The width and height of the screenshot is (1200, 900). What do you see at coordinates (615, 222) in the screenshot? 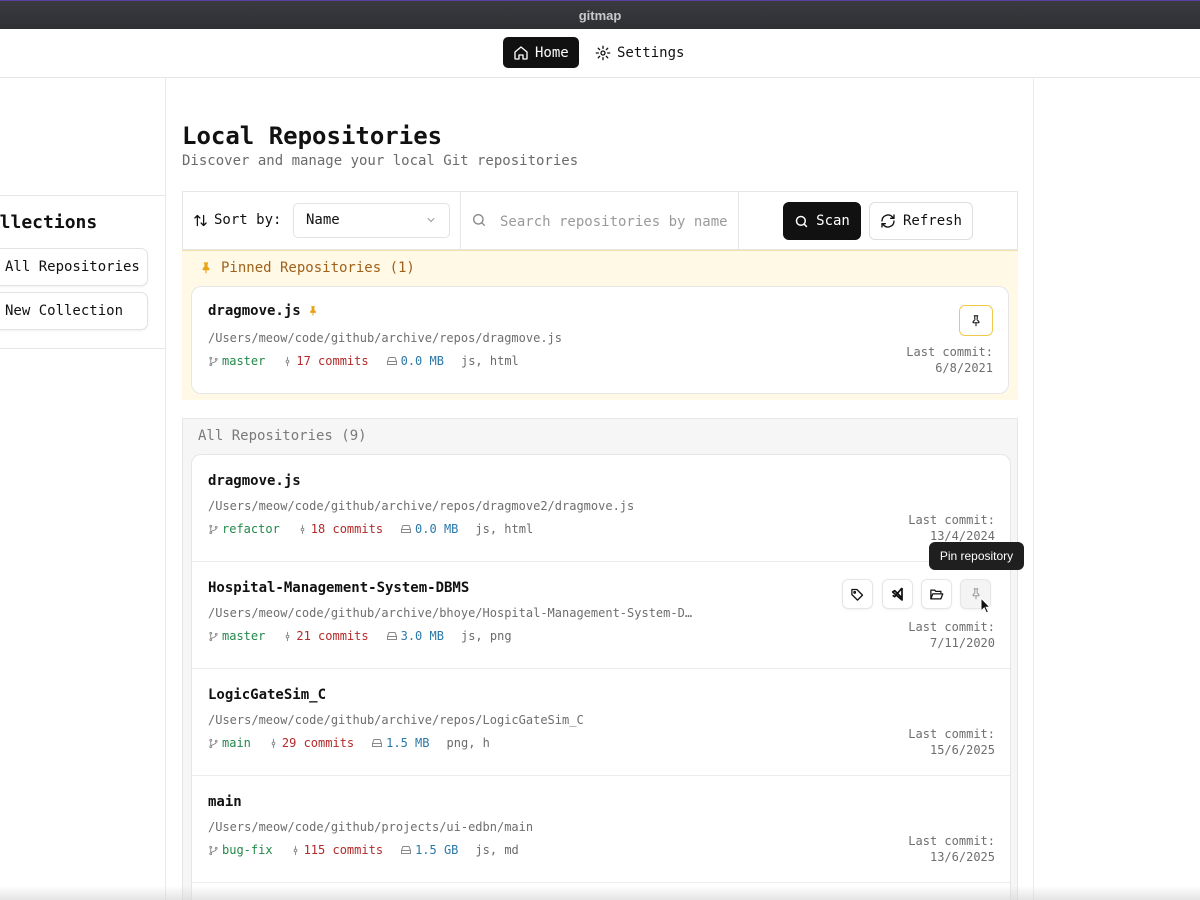
I see `search-input` at bounding box center [615, 222].